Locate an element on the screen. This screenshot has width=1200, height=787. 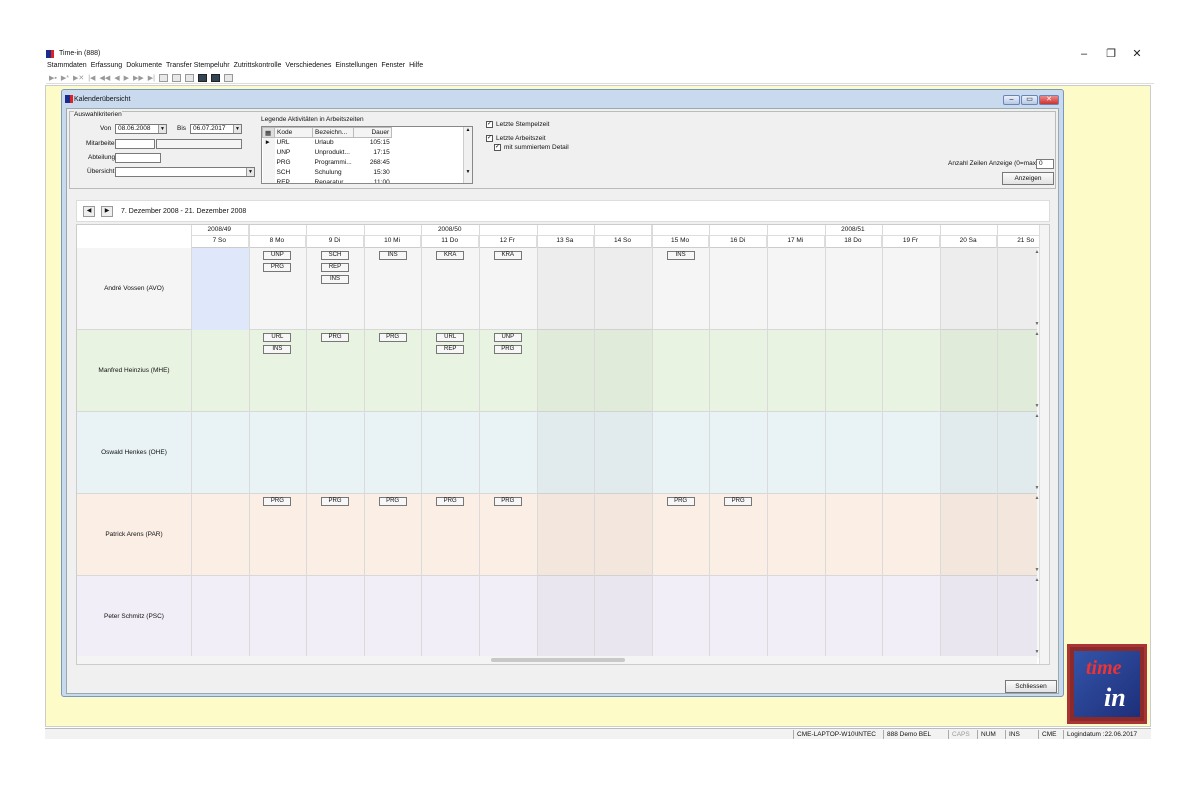
von-date-field: 08.06.2008 ▼ is located at coordinates (141, 129).